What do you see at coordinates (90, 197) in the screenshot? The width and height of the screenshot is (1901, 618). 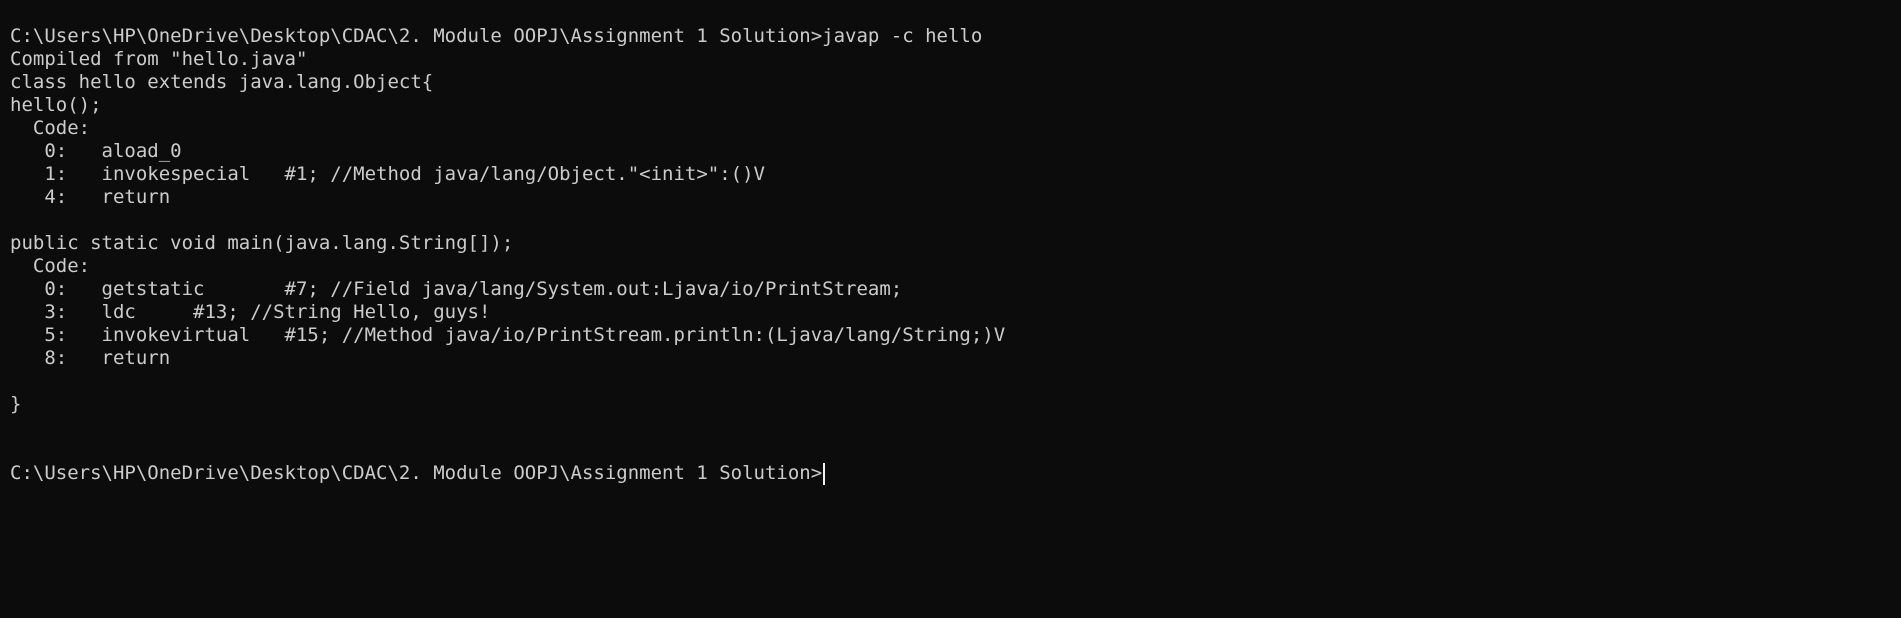 I see `output-line: 4: return` at bounding box center [90, 197].